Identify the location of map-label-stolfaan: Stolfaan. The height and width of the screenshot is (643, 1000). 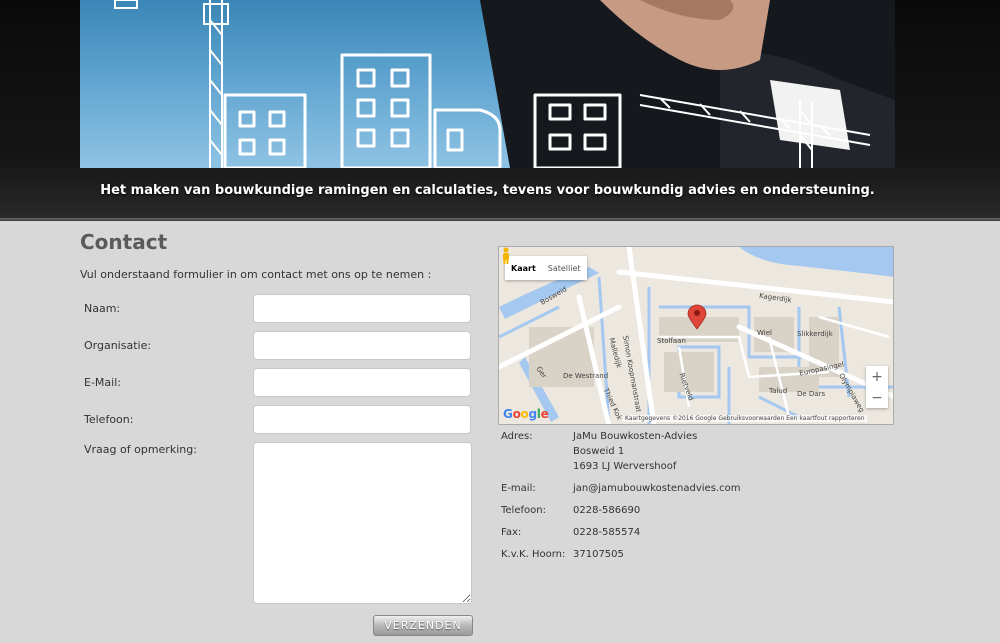
(671, 341).